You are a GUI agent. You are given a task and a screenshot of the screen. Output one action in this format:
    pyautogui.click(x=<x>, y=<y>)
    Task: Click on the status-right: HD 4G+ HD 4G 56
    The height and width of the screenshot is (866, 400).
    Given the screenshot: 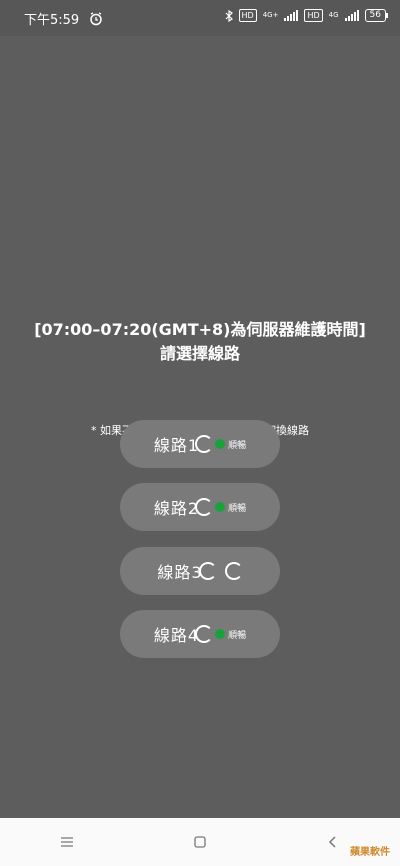 What is the action you would take?
    pyautogui.click(x=307, y=15)
    